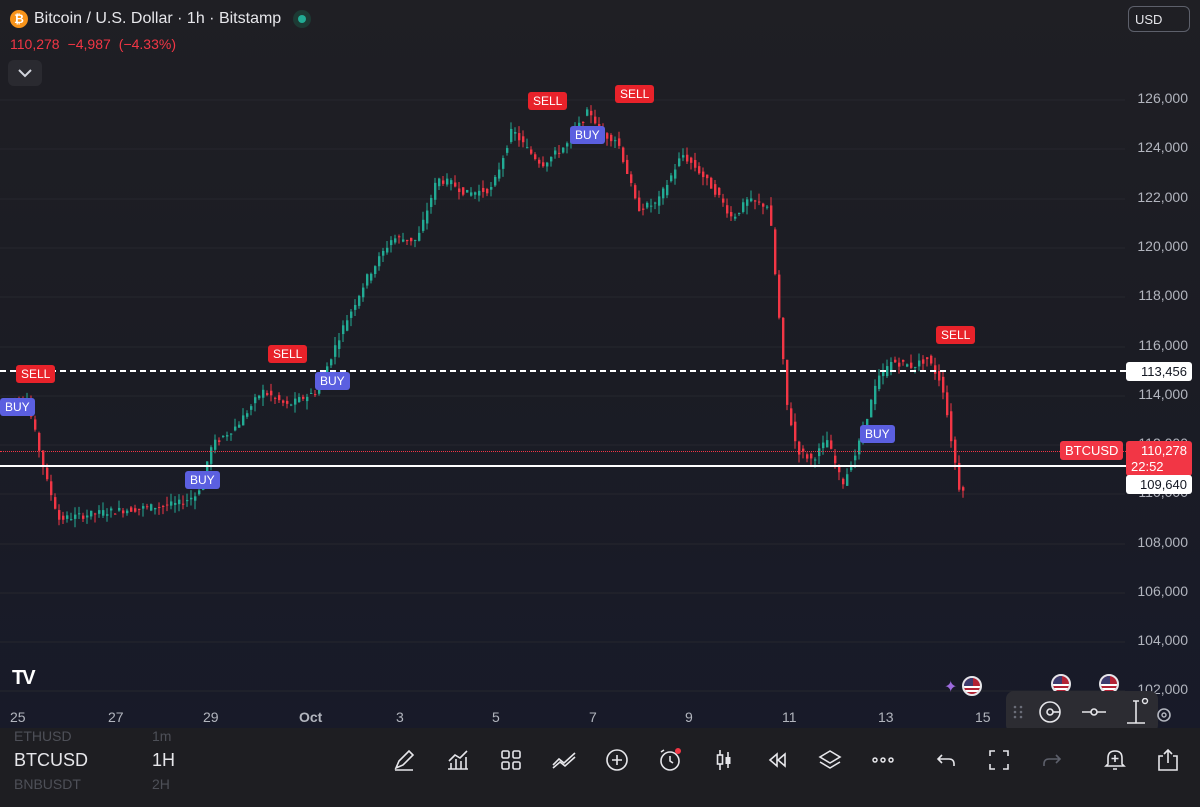 This screenshot has height=807, width=1200. Describe the element at coordinates (1115, 760) in the screenshot. I see `add-alert-icon` at that location.